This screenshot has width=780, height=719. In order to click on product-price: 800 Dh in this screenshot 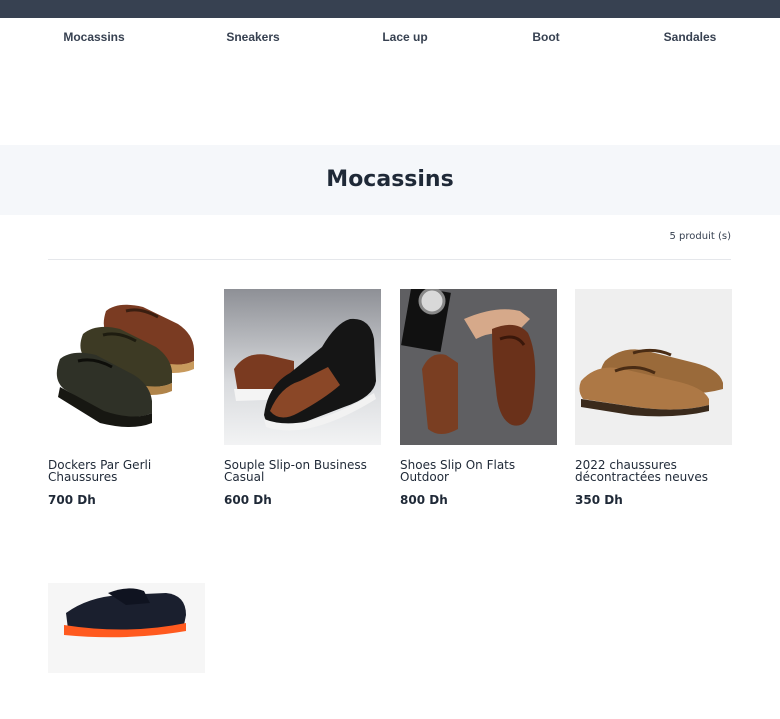, I will do `click(424, 500)`.